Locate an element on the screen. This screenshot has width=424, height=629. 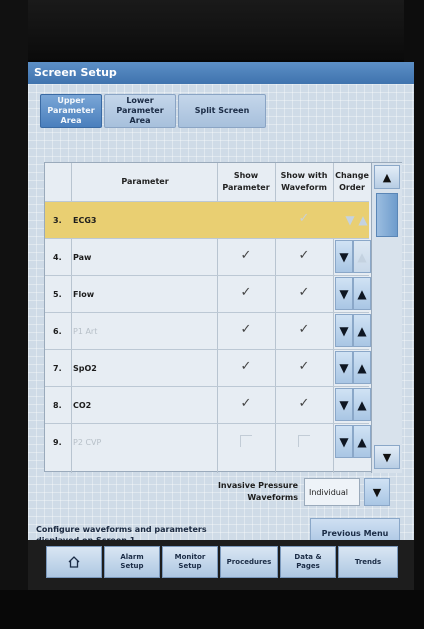
row-parameter-name: Flow is located at coordinates (84, 294).